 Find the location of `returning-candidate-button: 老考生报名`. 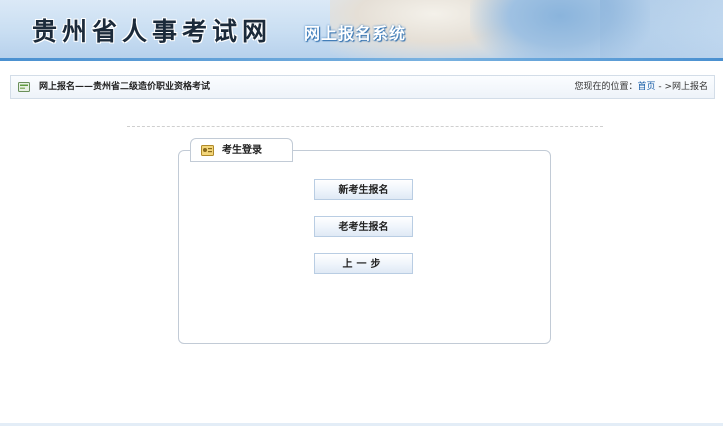

returning-candidate-button: 老考生报名 is located at coordinates (363, 226).